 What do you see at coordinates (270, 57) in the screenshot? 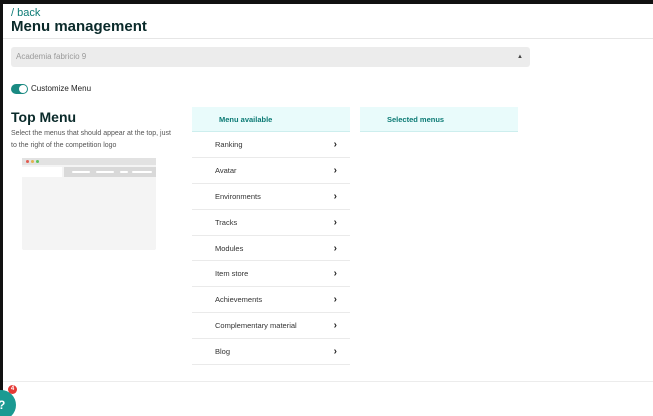
I see `competition-select: Academia fabricio 9 ▲` at bounding box center [270, 57].